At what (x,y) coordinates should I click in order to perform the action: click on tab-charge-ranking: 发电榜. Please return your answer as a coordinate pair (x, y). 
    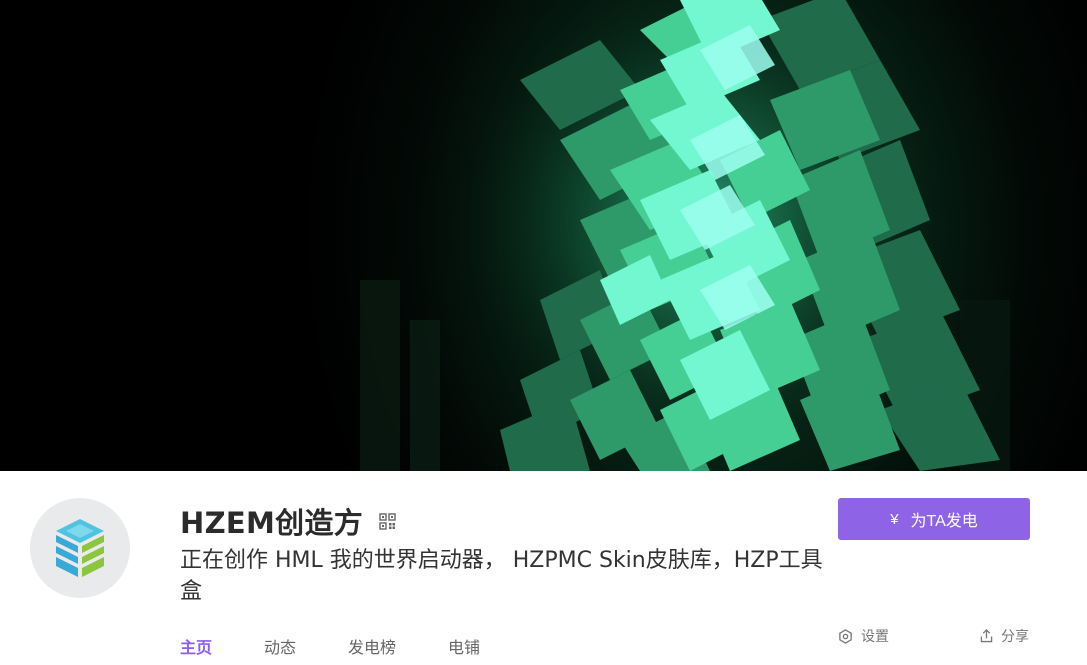
    Looking at the image, I should click on (372, 650).